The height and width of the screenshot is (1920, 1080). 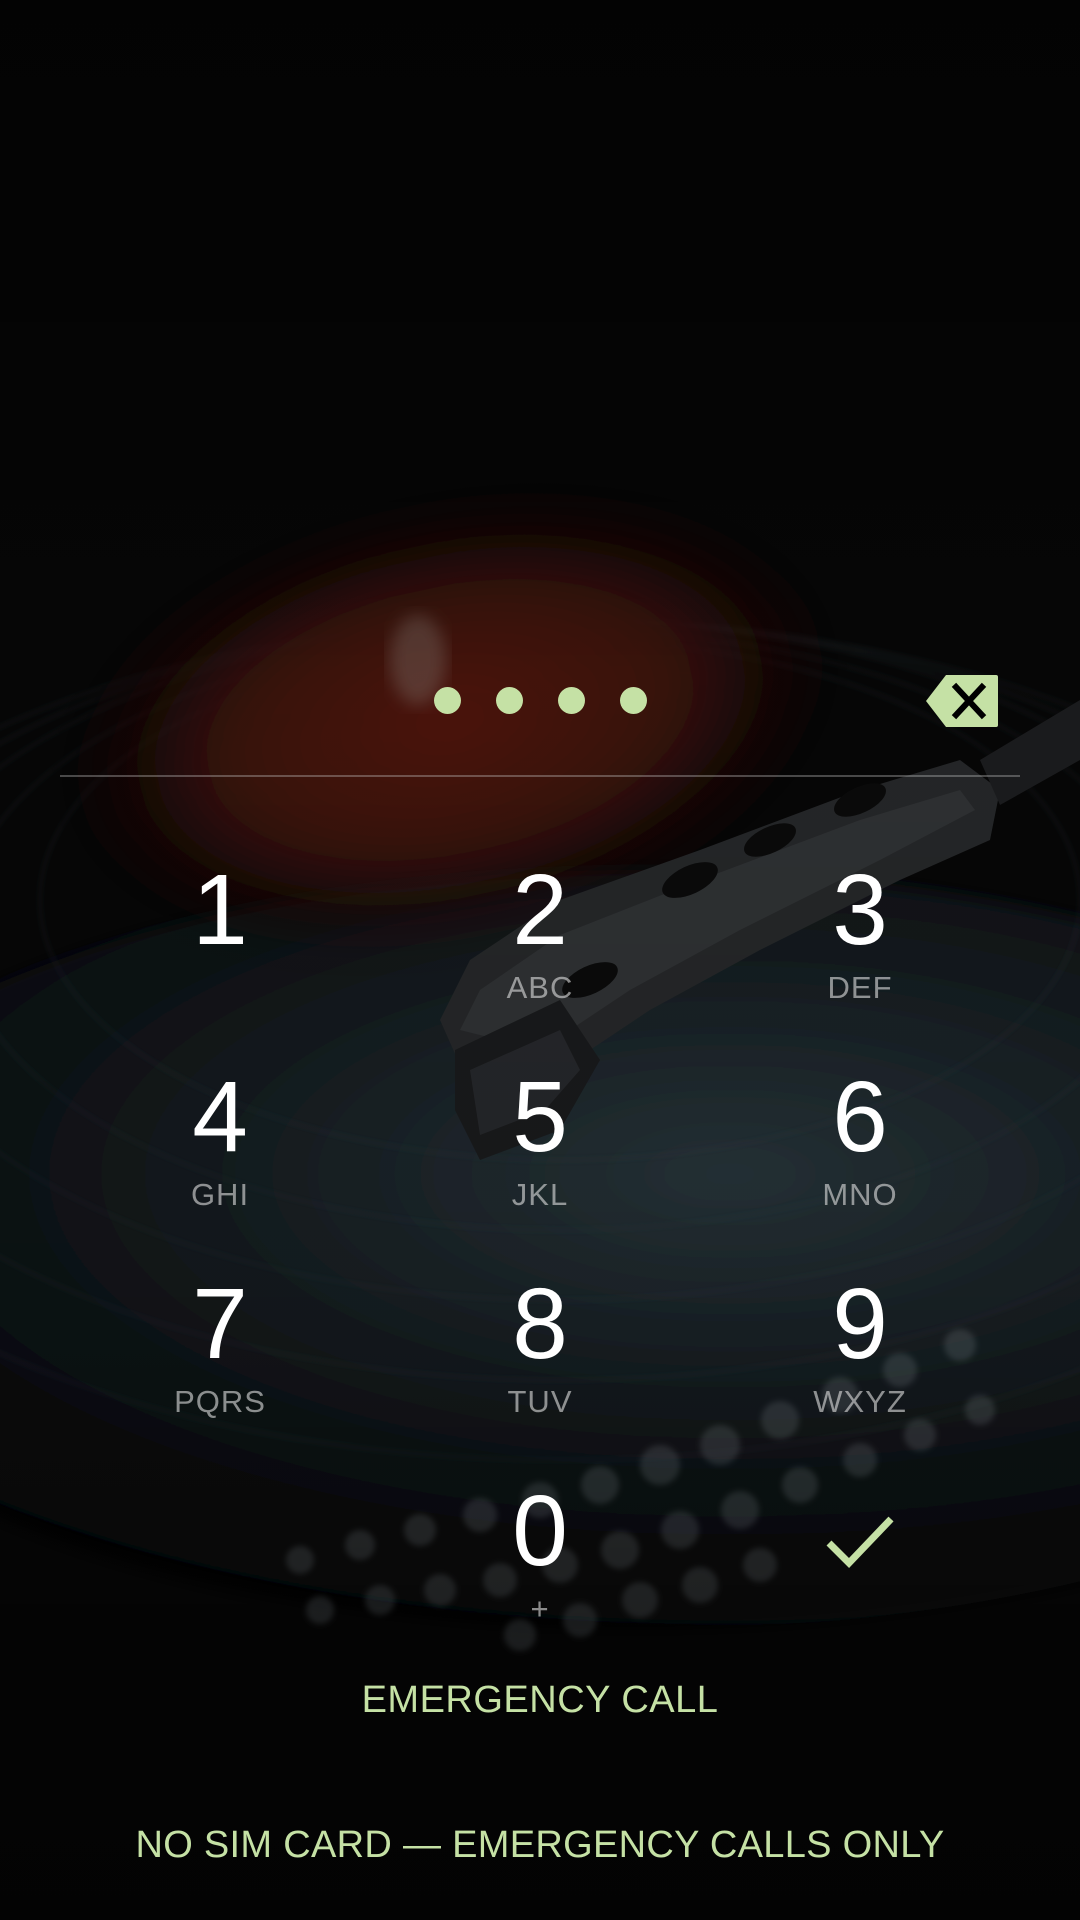 What do you see at coordinates (540, 987) in the screenshot?
I see `key-letters: ABC` at bounding box center [540, 987].